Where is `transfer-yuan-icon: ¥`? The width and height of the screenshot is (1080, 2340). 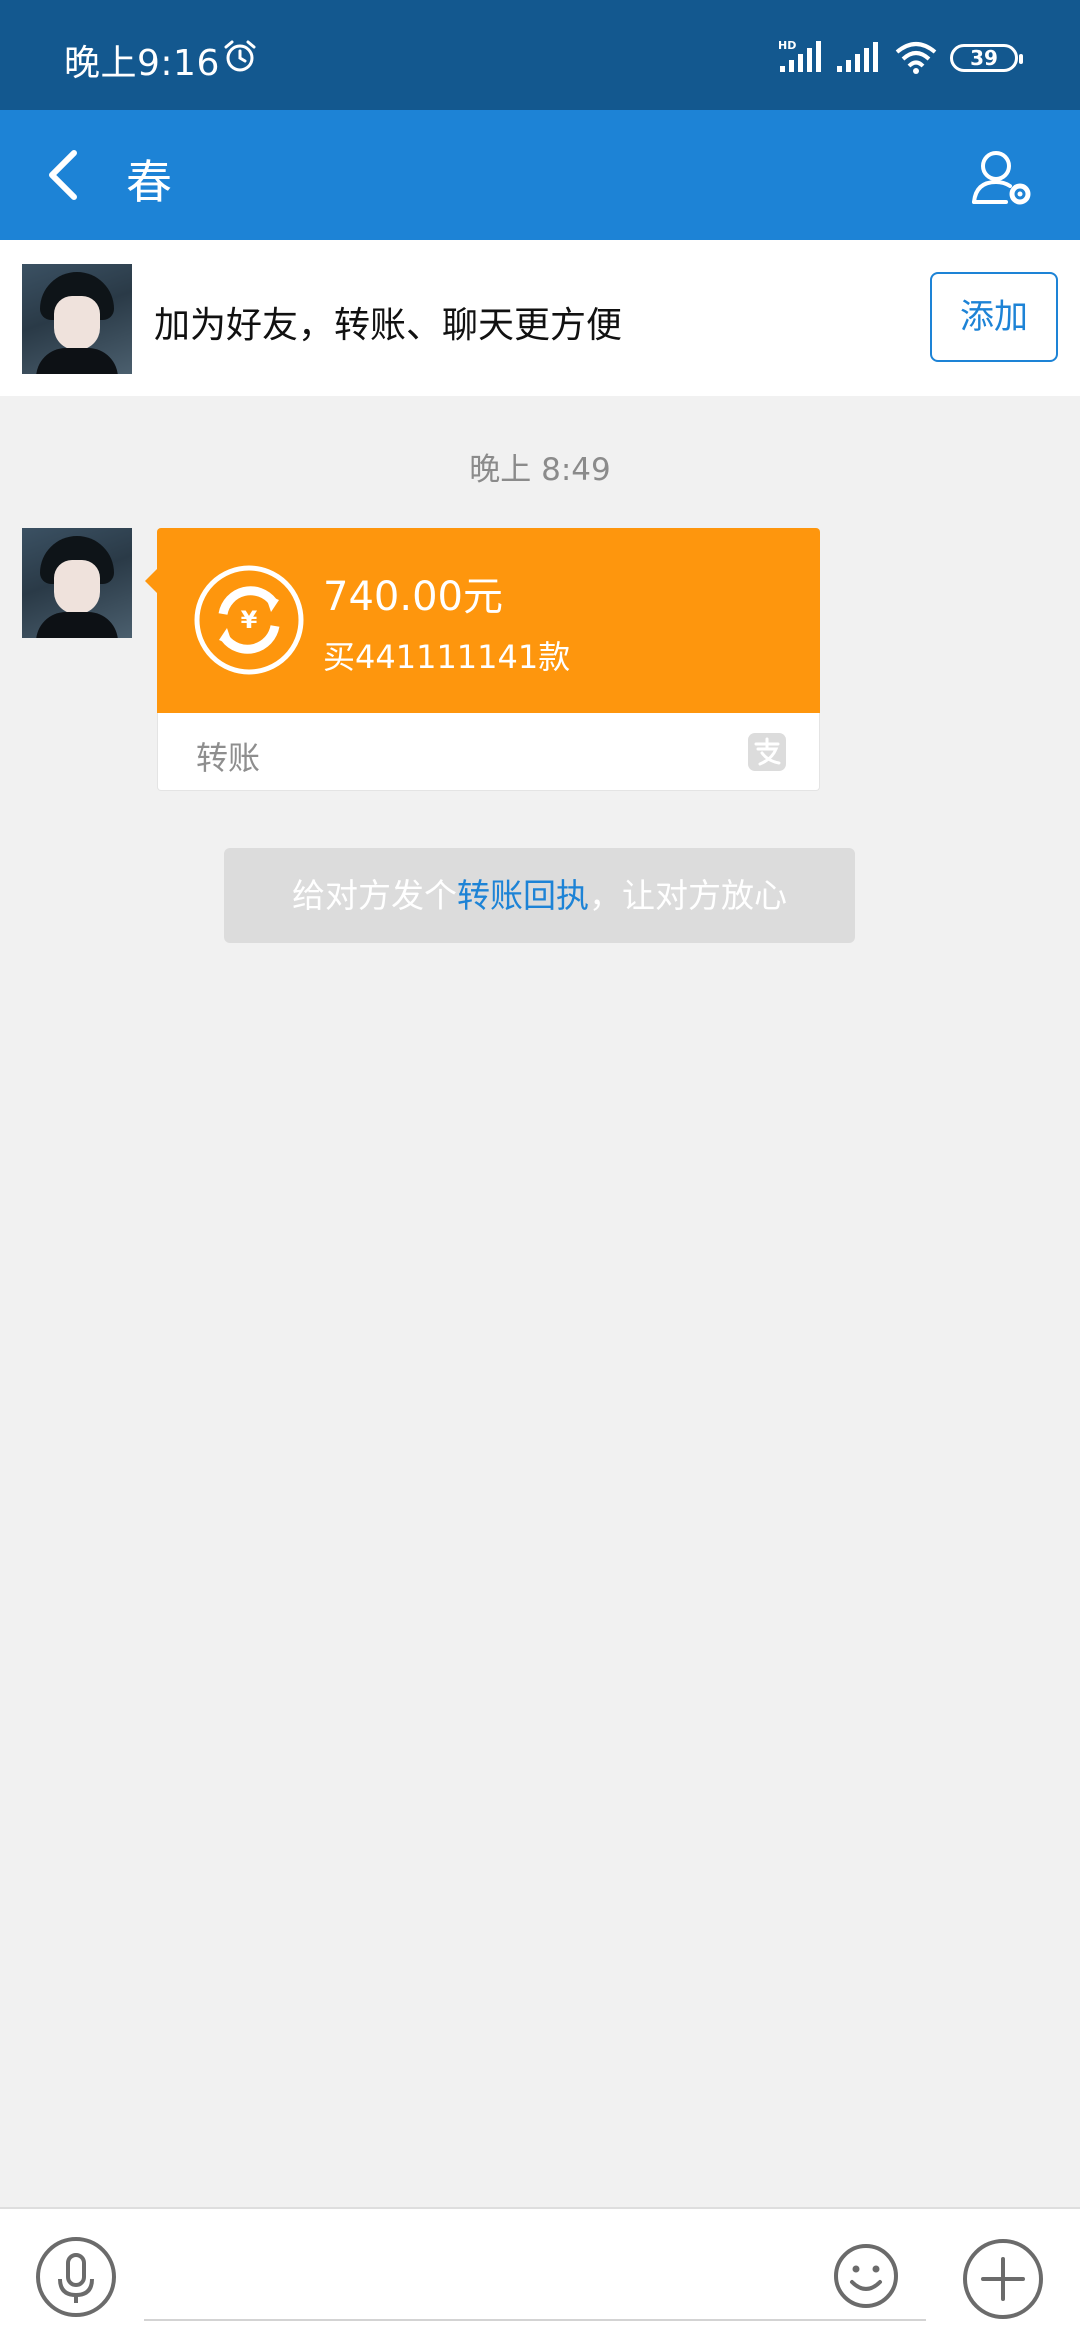 transfer-yuan-icon: ¥ is located at coordinates (249, 620).